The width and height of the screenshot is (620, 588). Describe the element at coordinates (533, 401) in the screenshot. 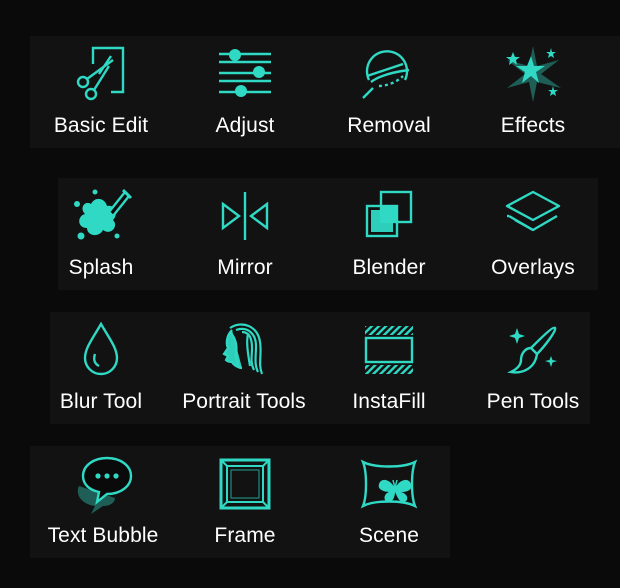

I see `tool-label: Pen Tools` at that location.